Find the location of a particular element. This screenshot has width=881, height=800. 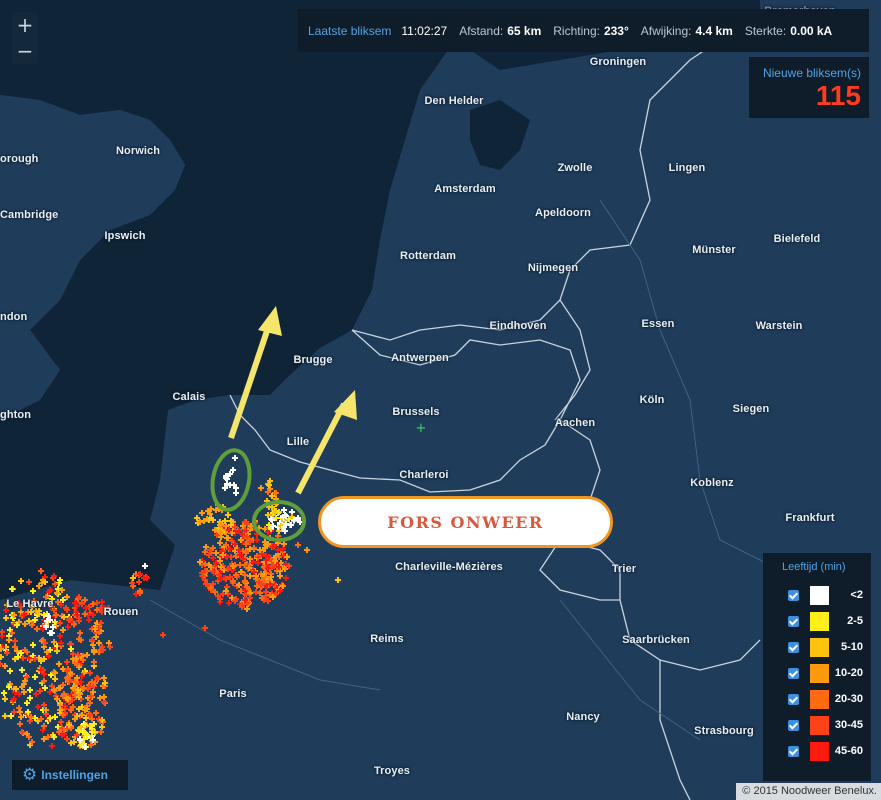

settings-button: ⚙ Instellingen is located at coordinates (70, 775).